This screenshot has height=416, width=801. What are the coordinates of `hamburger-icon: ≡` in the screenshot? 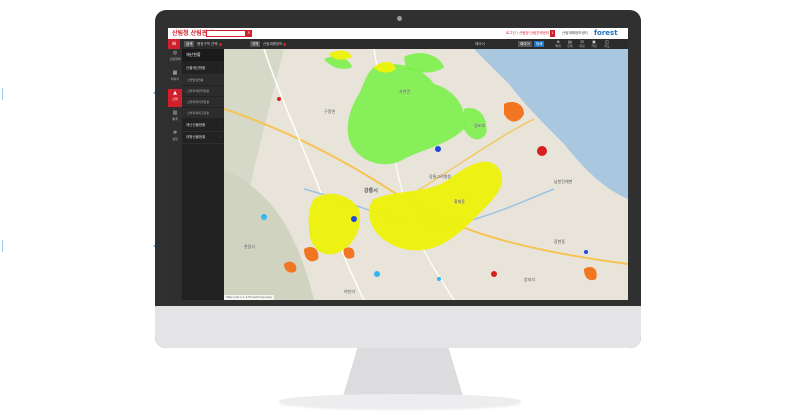 It's located at (174, 43).